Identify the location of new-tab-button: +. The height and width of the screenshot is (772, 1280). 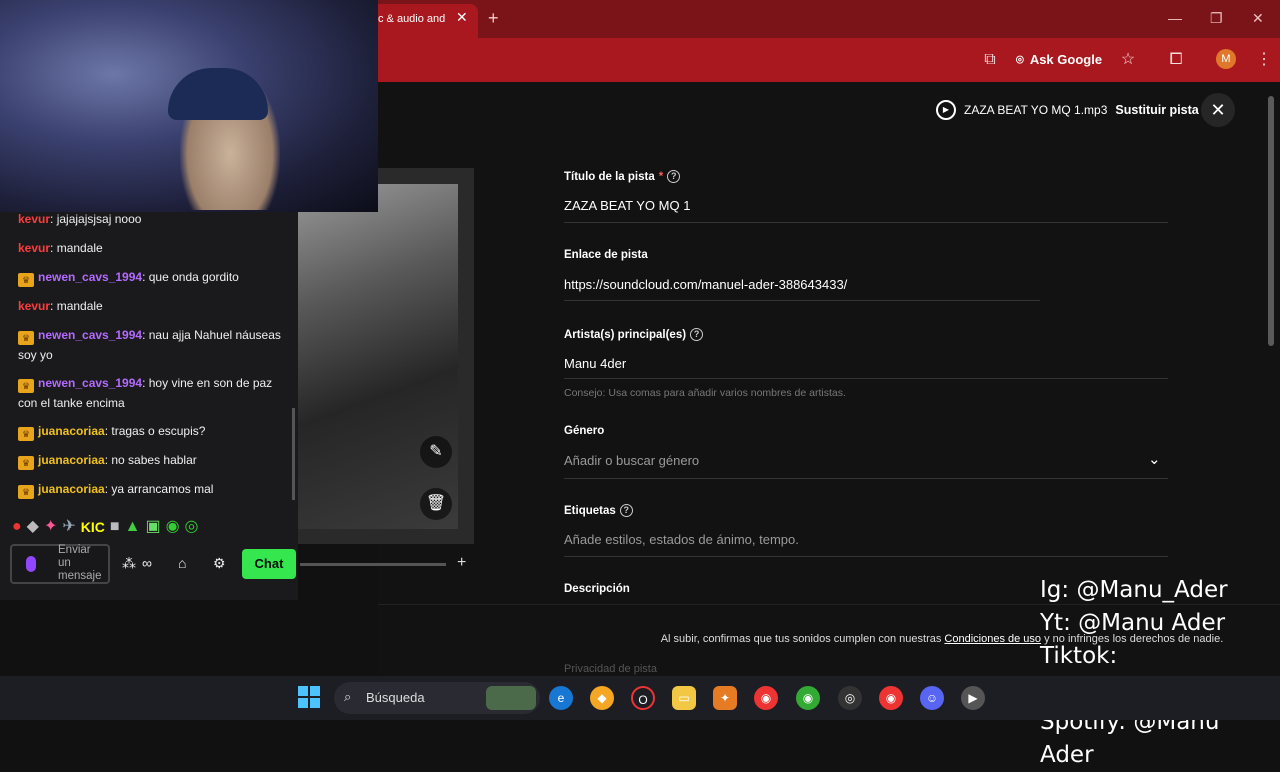
(493, 18).